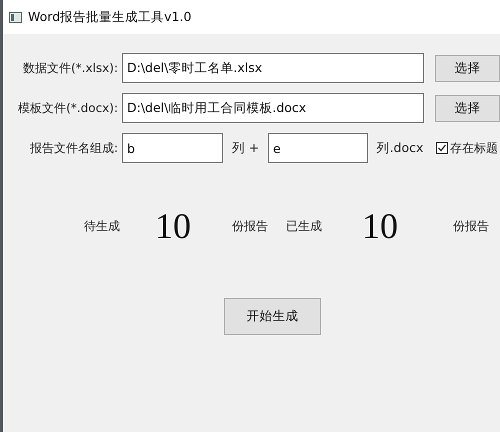 This screenshot has width=500, height=432. Describe the element at coordinates (304, 226) in the screenshot. I see `count-label: 已生成` at that location.